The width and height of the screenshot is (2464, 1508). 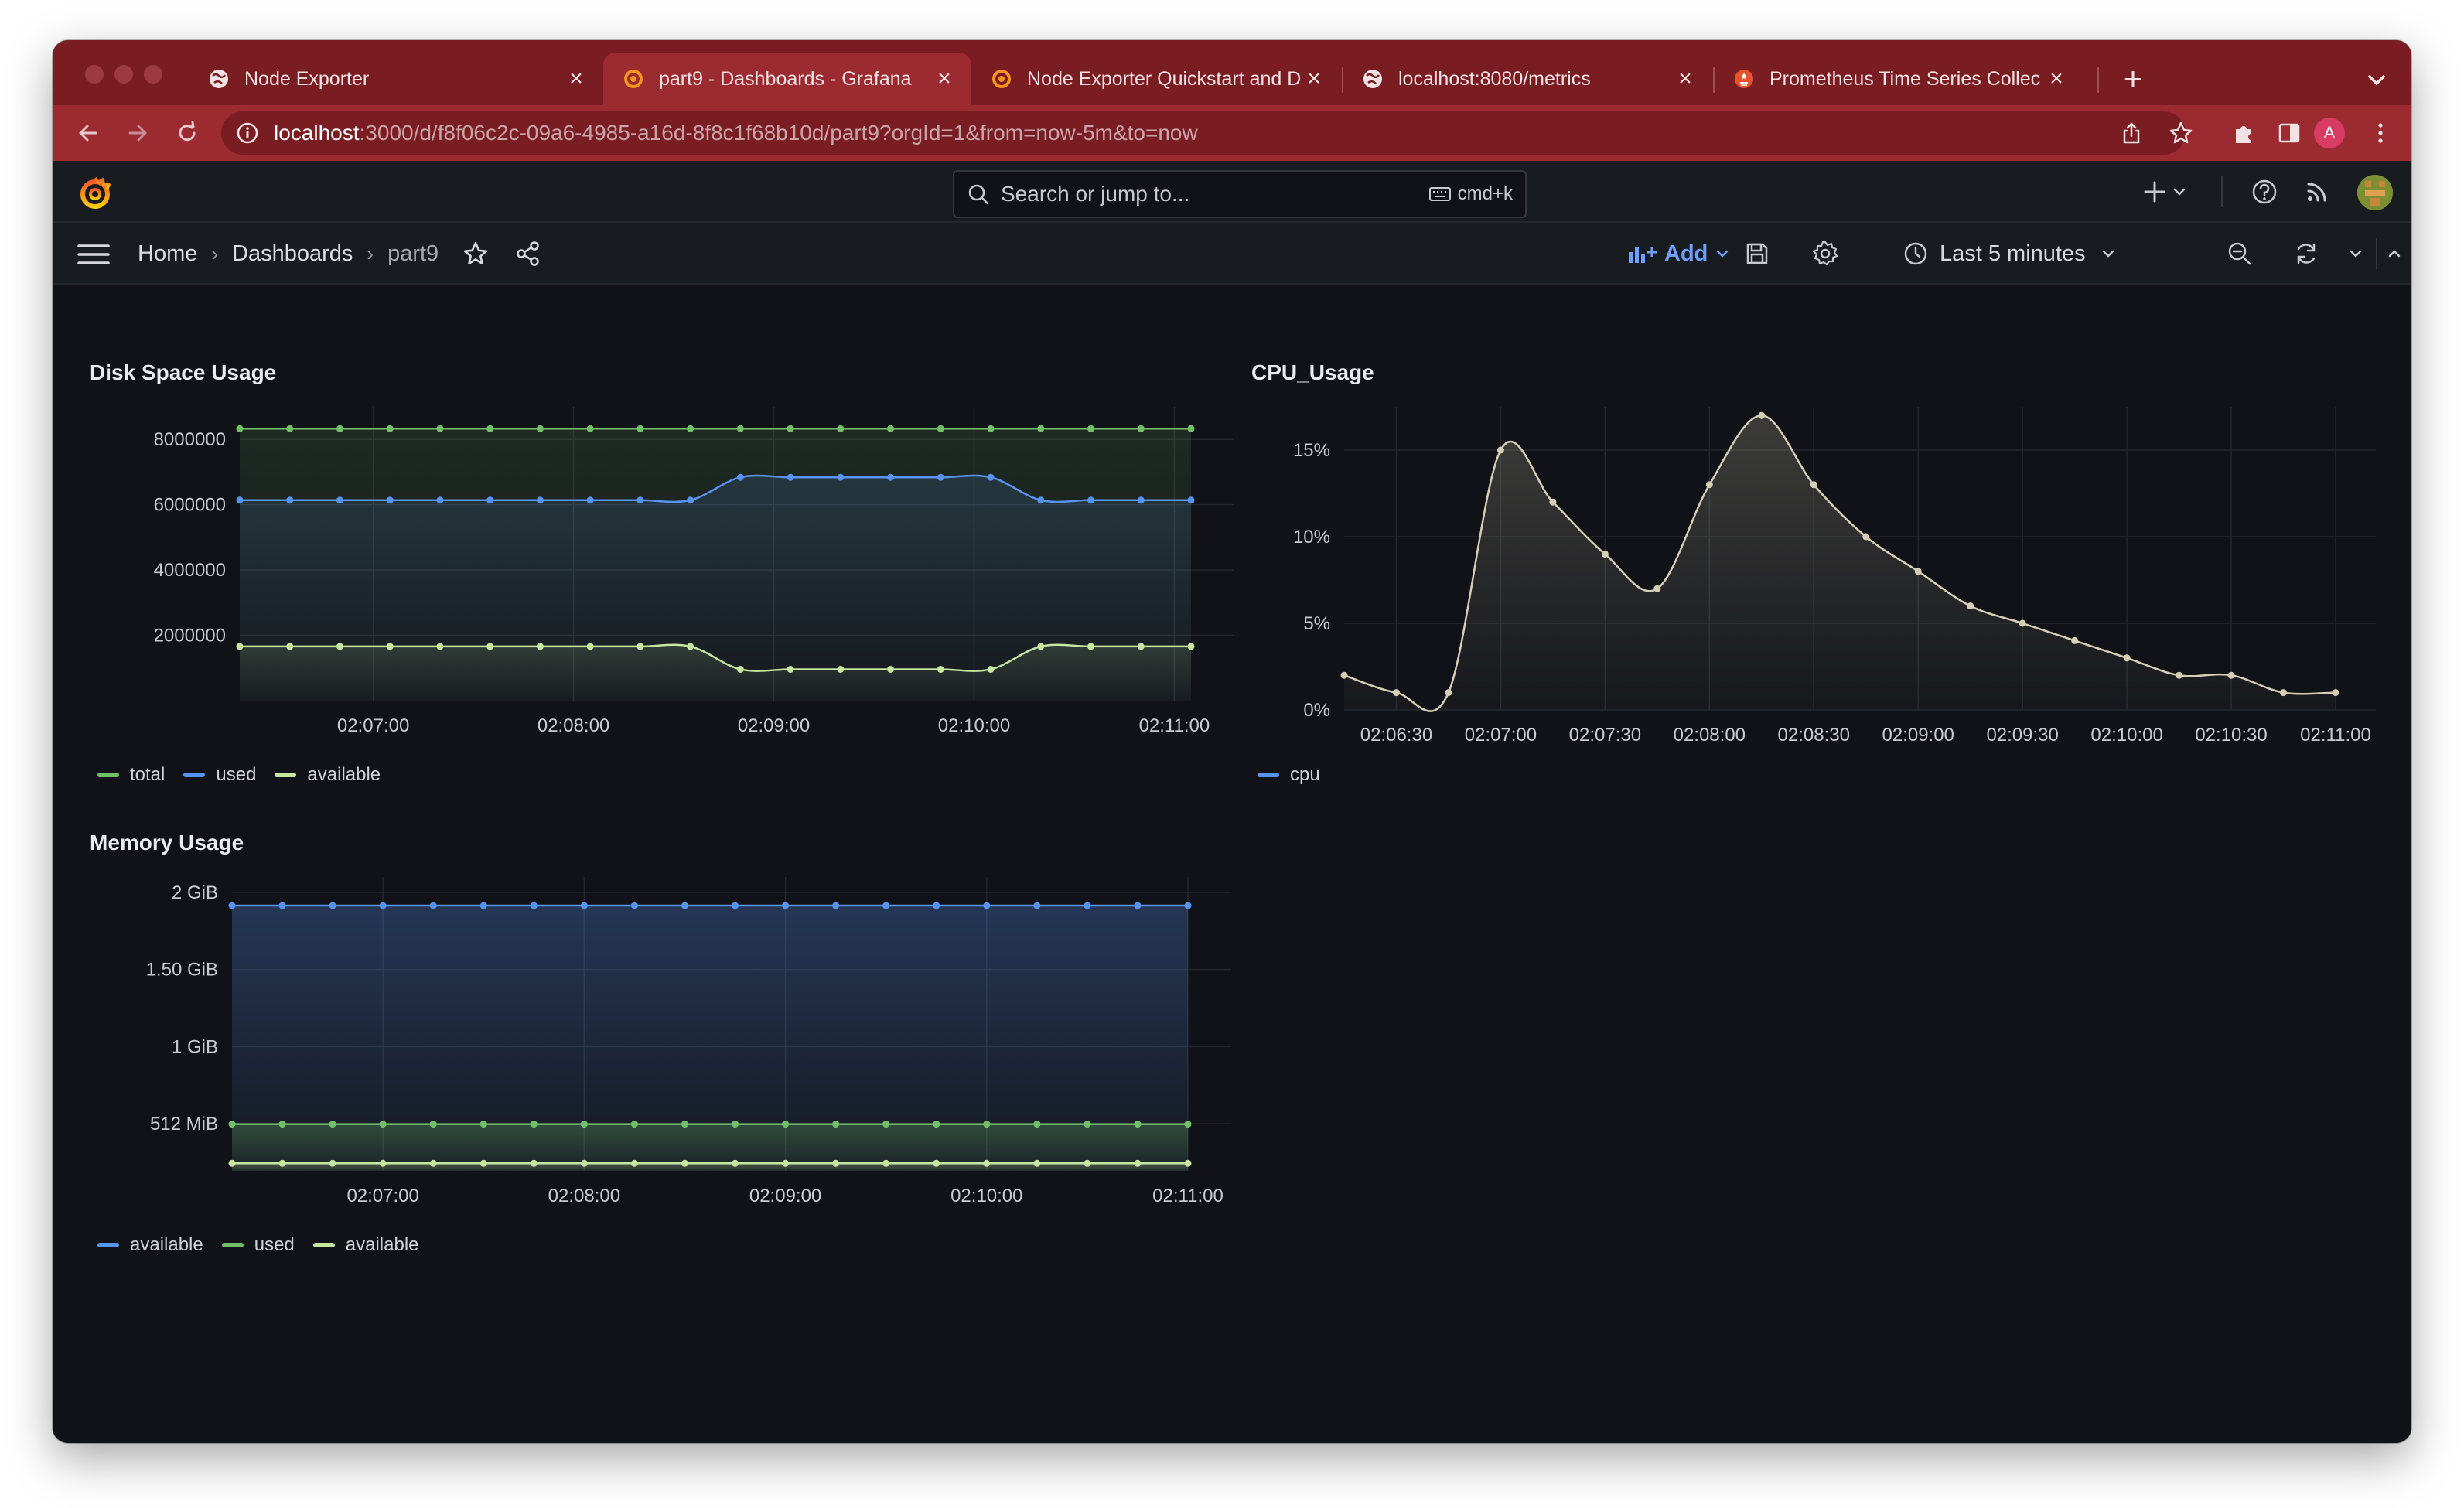 I want to click on maximize-window-button, so click(x=153, y=74).